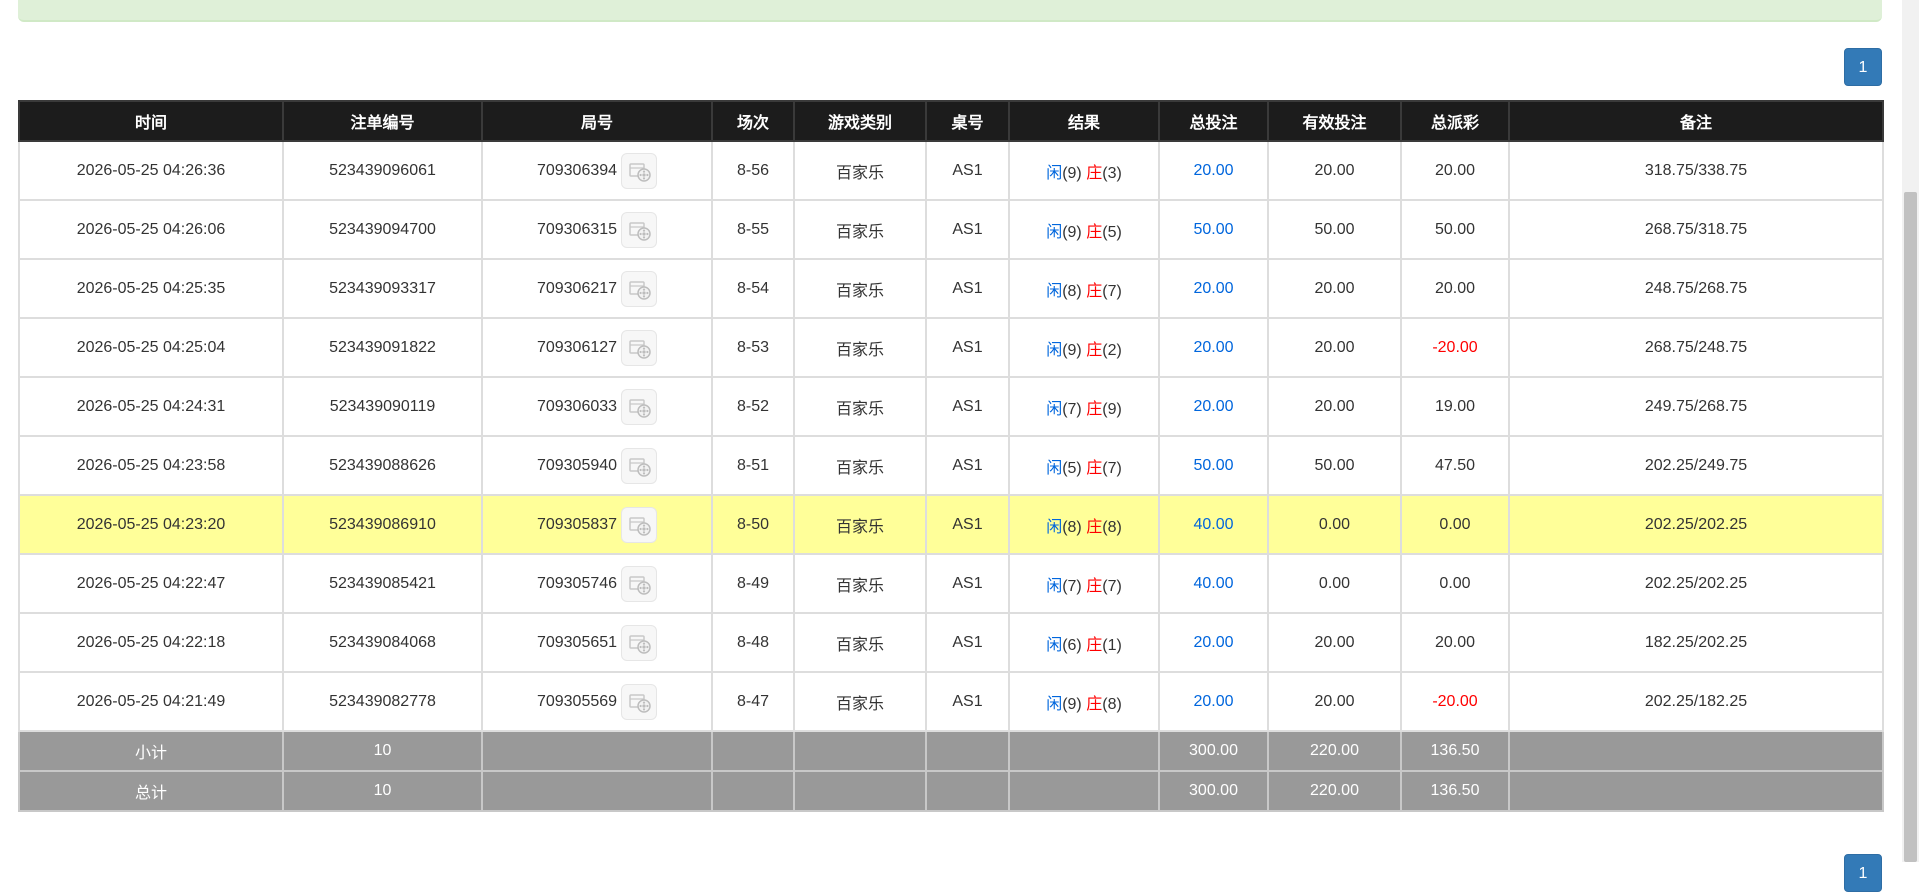 The image size is (1919, 893). What do you see at coordinates (1213, 583) in the screenshot?
I see `total-bet: 40.00` at bounding box center [1213, 583].